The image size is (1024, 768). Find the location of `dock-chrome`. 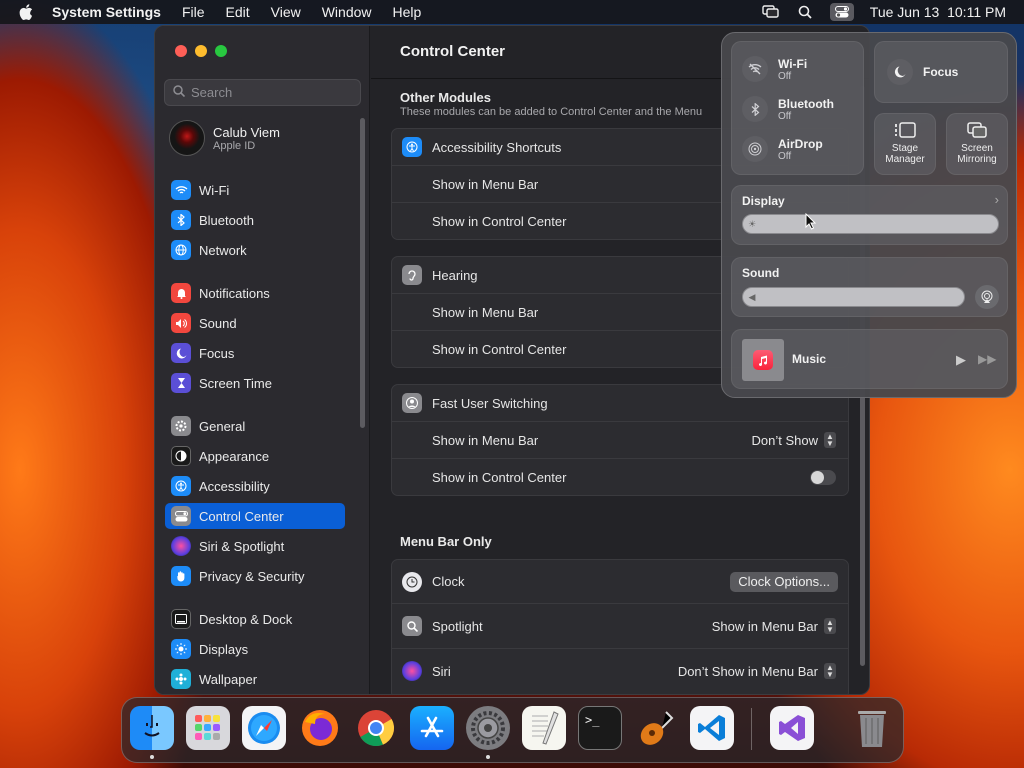

dock-chrome is located at coordinates (376, 728).